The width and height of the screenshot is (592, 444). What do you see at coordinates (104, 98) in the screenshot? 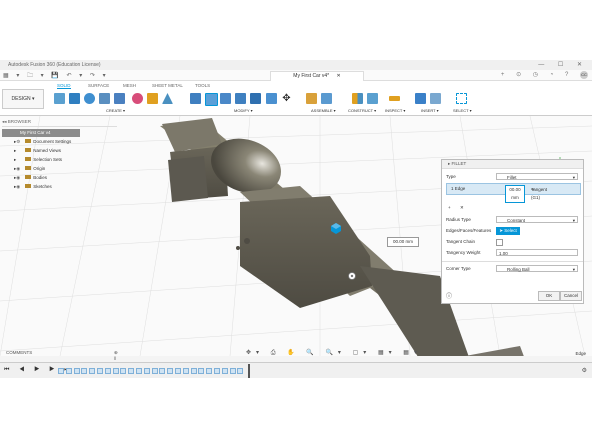
I see `sweep-icon` at bounding box center [104, 98].